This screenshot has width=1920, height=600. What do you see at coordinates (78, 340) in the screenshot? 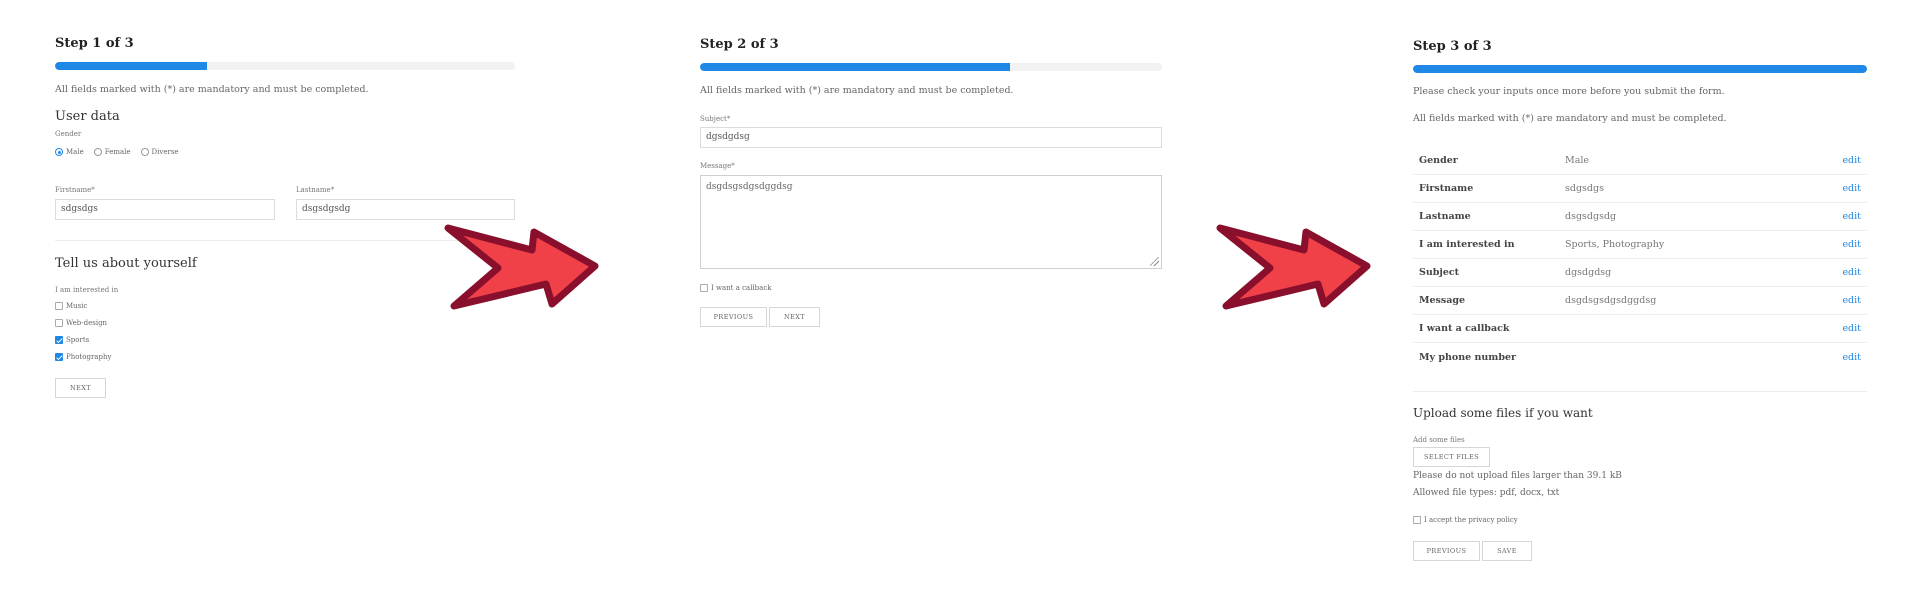
I see `checkbox-sports-label: Sports` at bounding box center [78, 340].